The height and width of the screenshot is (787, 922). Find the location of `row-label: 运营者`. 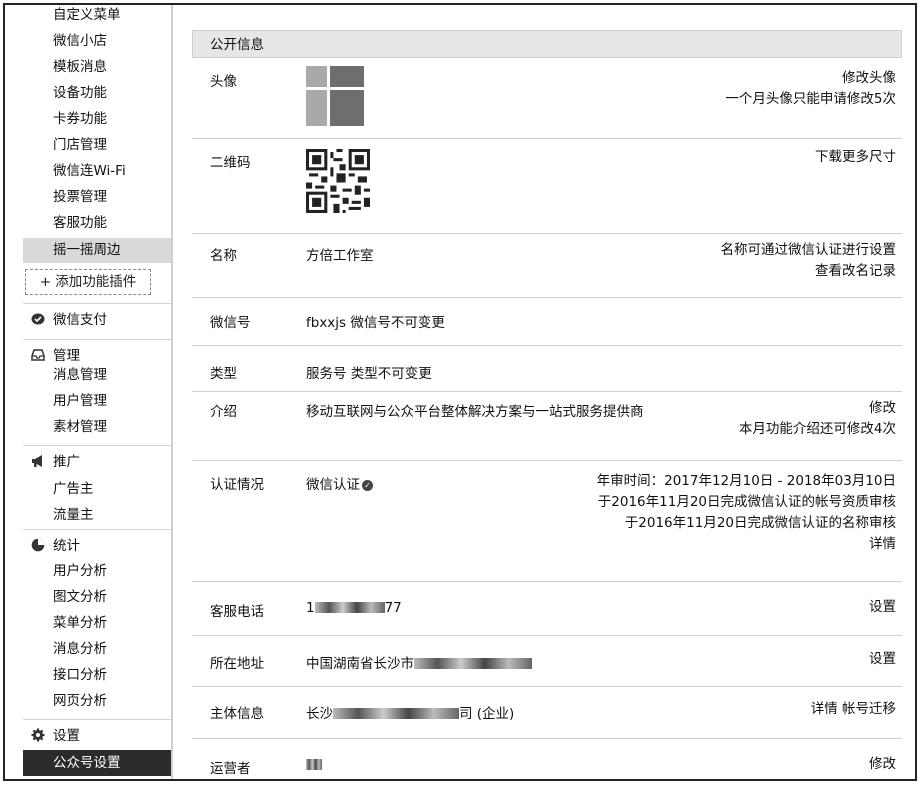

row-label: 运营者 is located at coordinates (230, 769).